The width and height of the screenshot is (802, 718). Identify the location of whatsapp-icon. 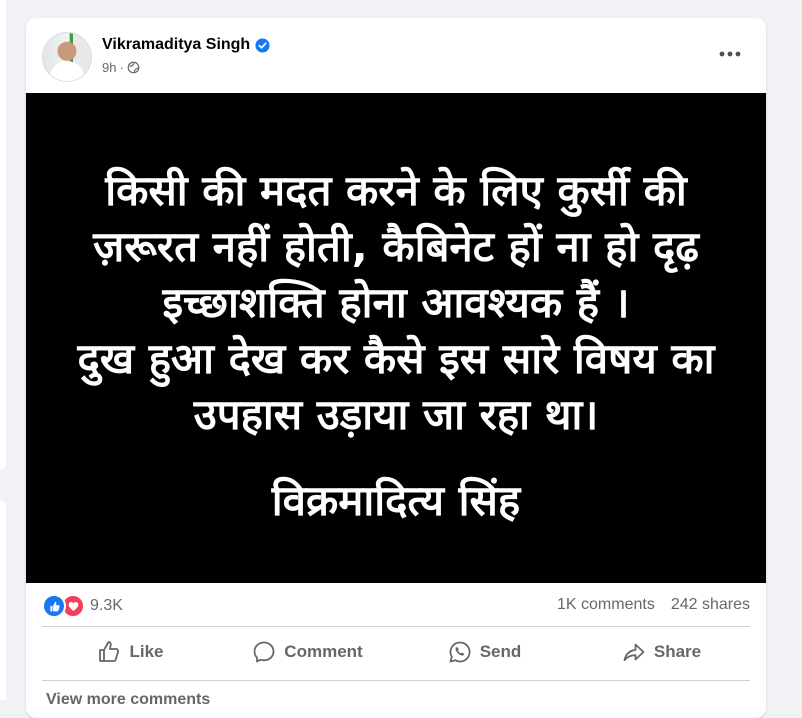
(460, 652).